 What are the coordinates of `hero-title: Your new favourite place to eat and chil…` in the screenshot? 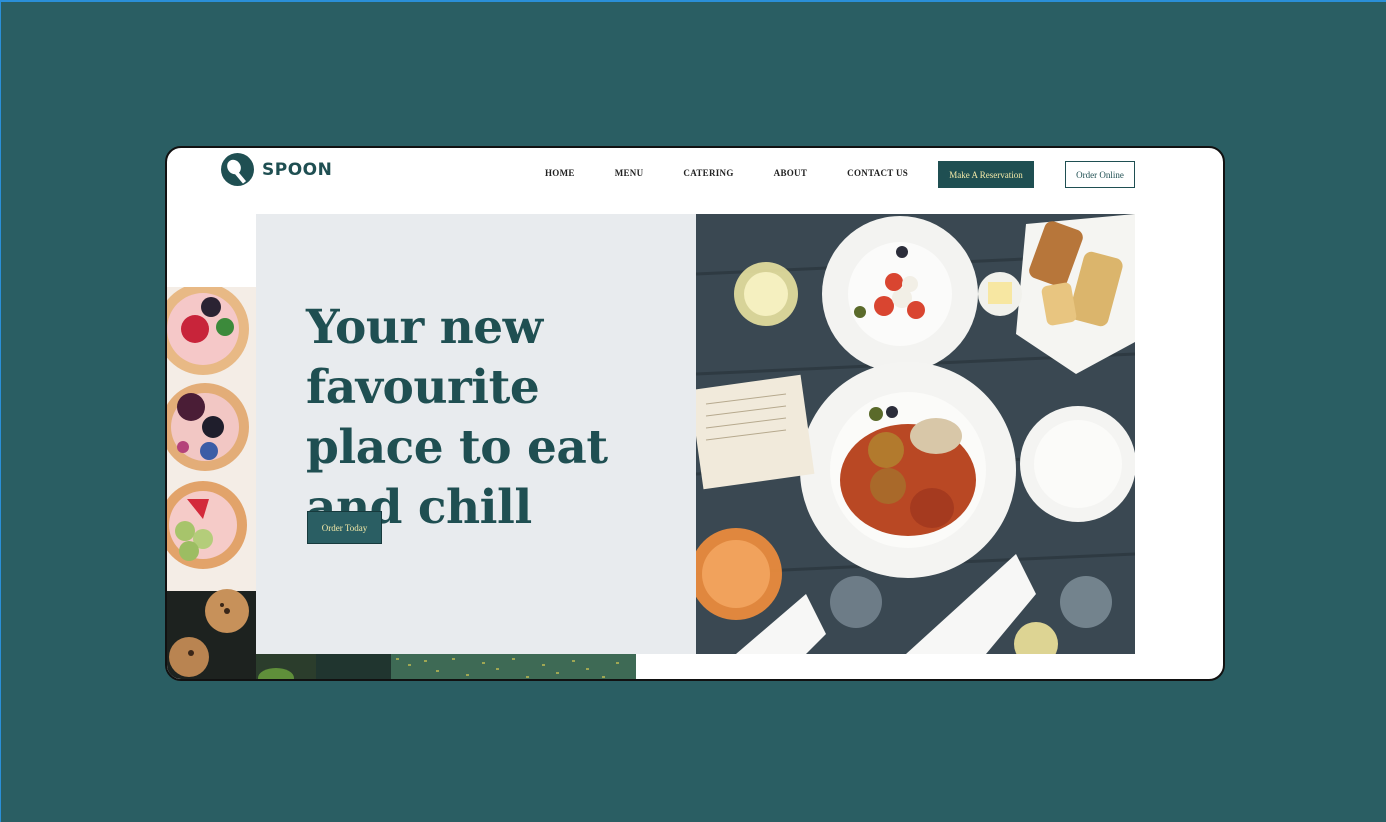 It's located at (457, 417).